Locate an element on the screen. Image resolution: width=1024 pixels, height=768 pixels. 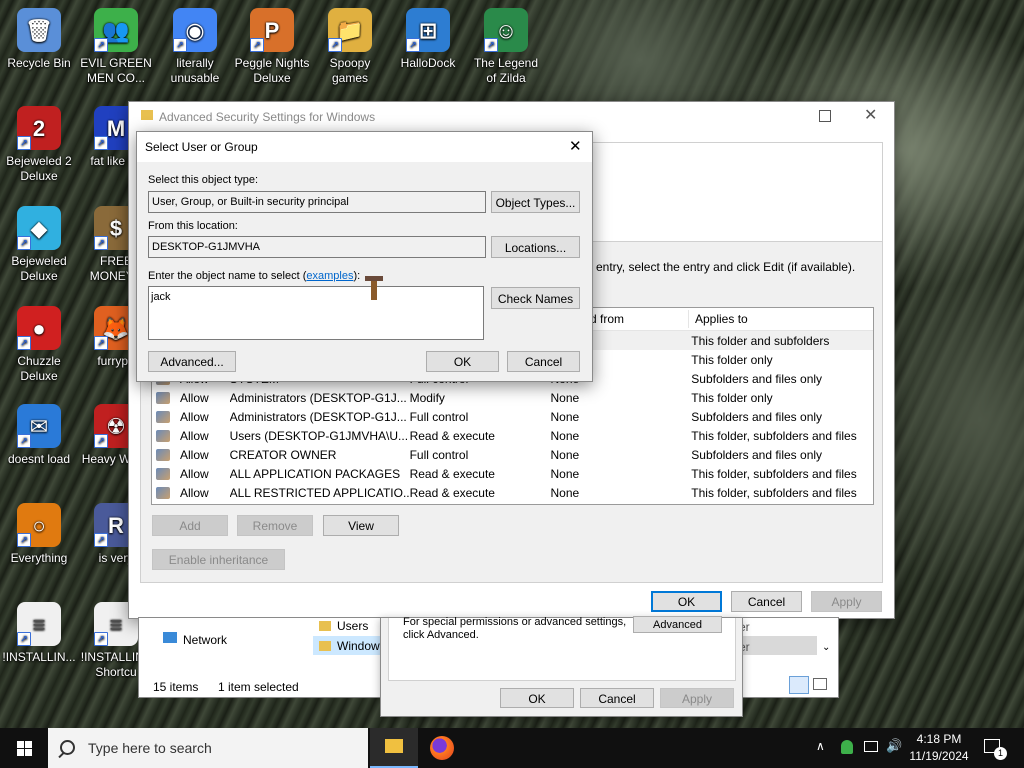
desktop-icon: ● ↗ Chuzzle Deluxe is located at coordinates (39, 345).